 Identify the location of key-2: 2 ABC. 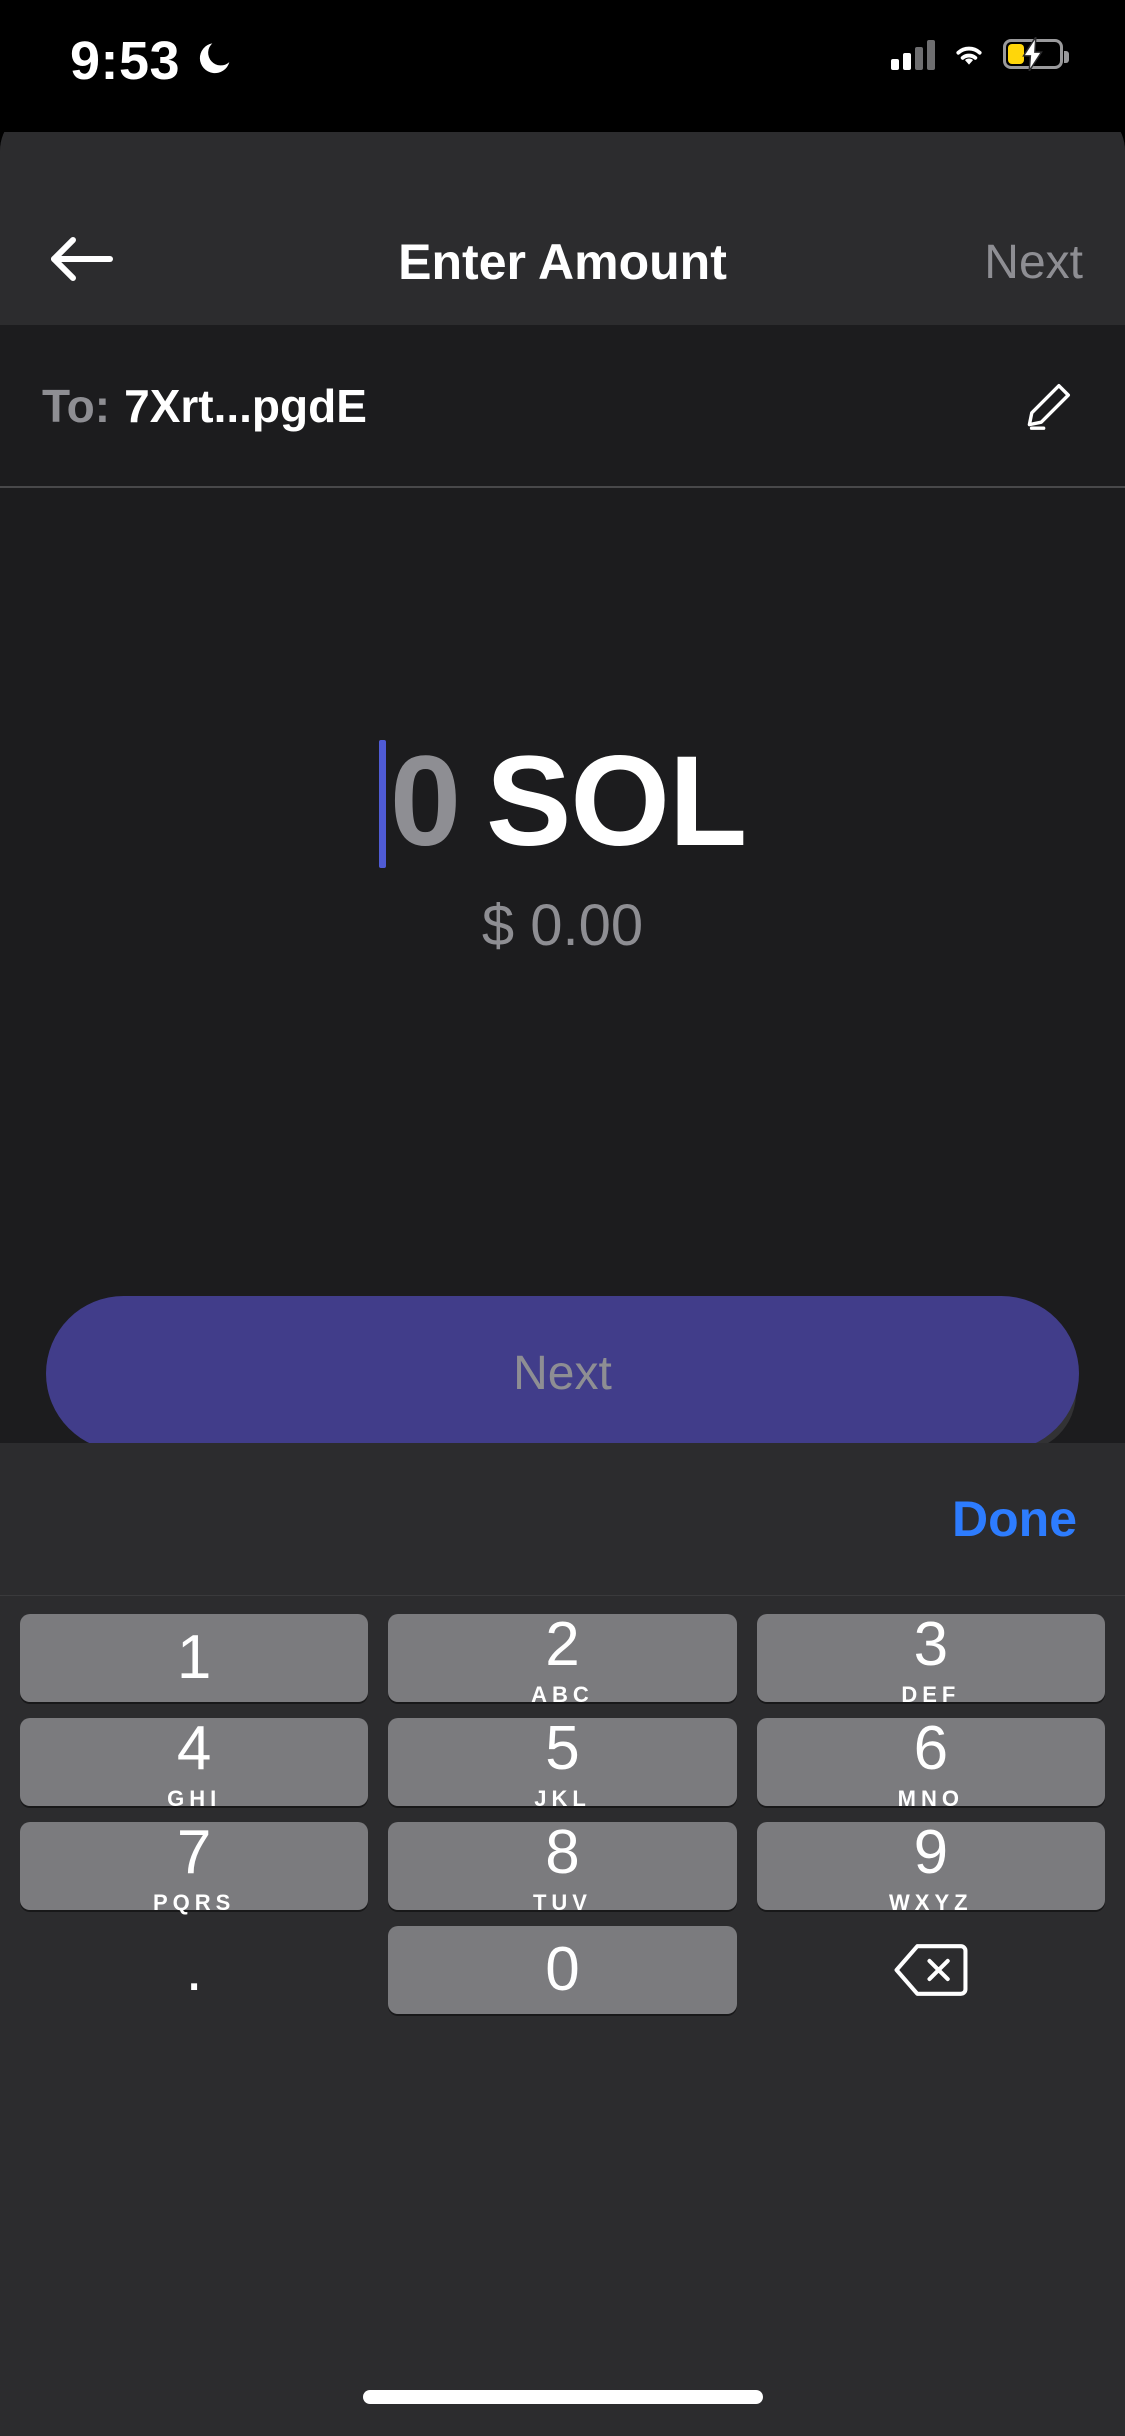
(562, 1658).